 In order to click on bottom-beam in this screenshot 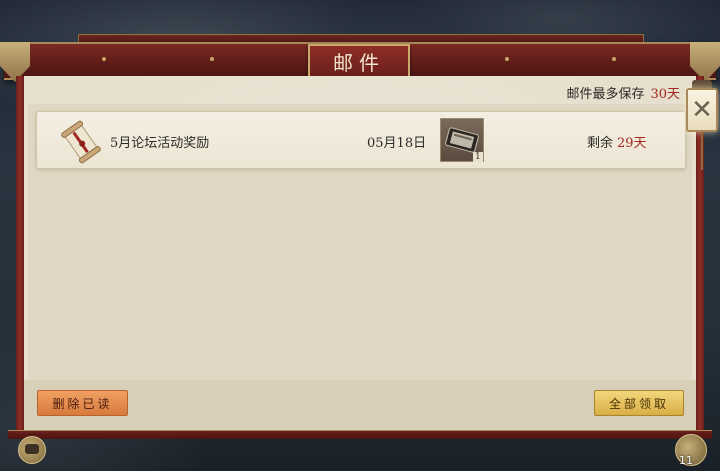, I will do `click(360, 434)`.